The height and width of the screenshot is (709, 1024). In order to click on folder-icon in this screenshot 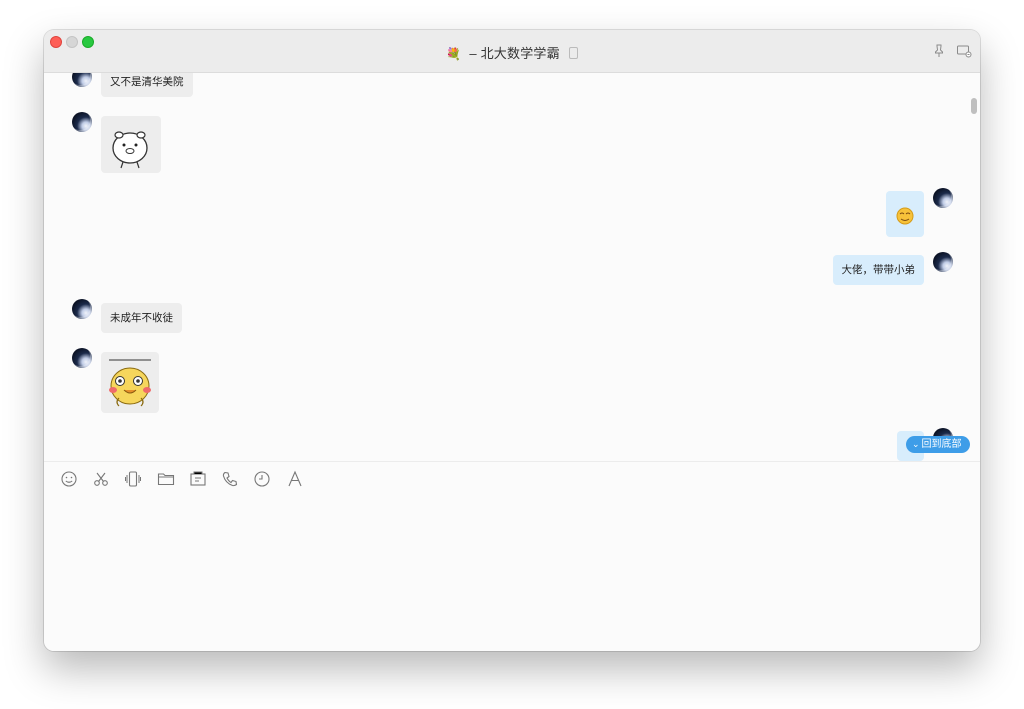, I will do `click(166, 479)`.